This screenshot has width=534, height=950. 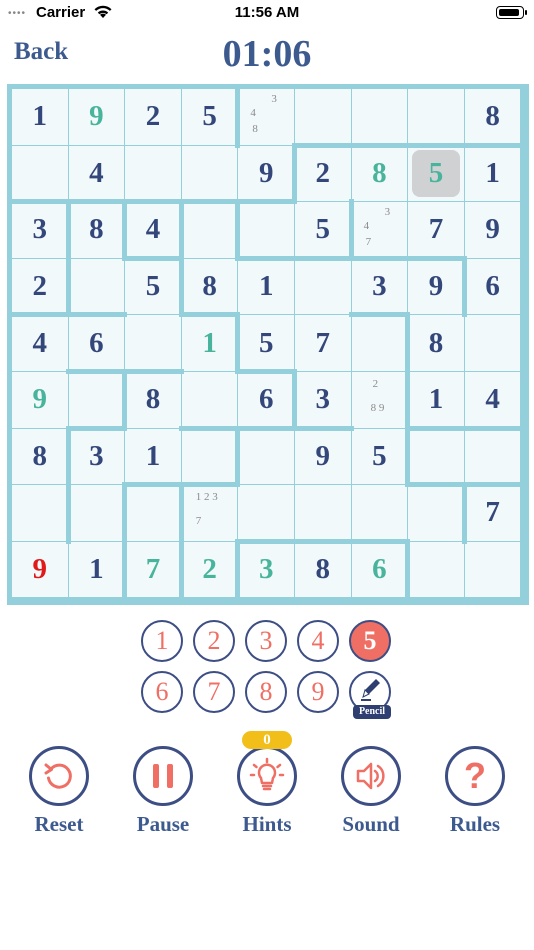 What do you see at coordinates (214, 641) in the screenshot?
I see `number-button-2: 2` at bounding box center [214, 641].